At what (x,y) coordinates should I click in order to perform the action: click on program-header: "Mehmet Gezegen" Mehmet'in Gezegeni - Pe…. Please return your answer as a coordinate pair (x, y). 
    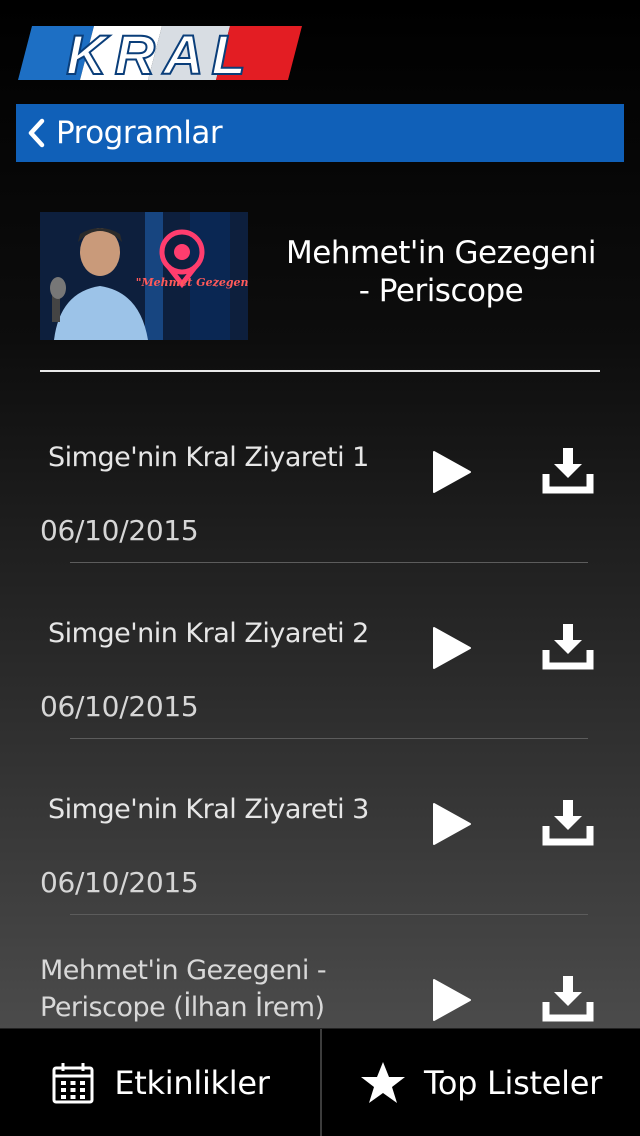
    Looking at the image, I should click on (320, 277).